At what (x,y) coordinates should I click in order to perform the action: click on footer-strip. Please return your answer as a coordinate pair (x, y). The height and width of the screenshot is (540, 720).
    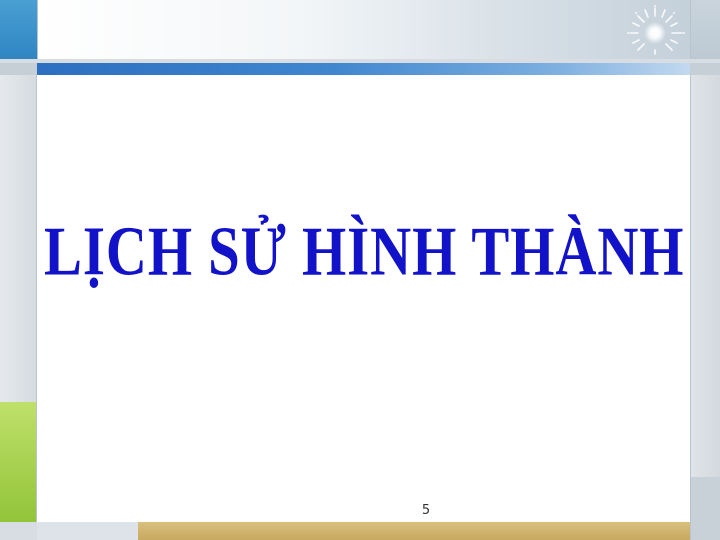
    Looking at the image, I should click on (87, 531).